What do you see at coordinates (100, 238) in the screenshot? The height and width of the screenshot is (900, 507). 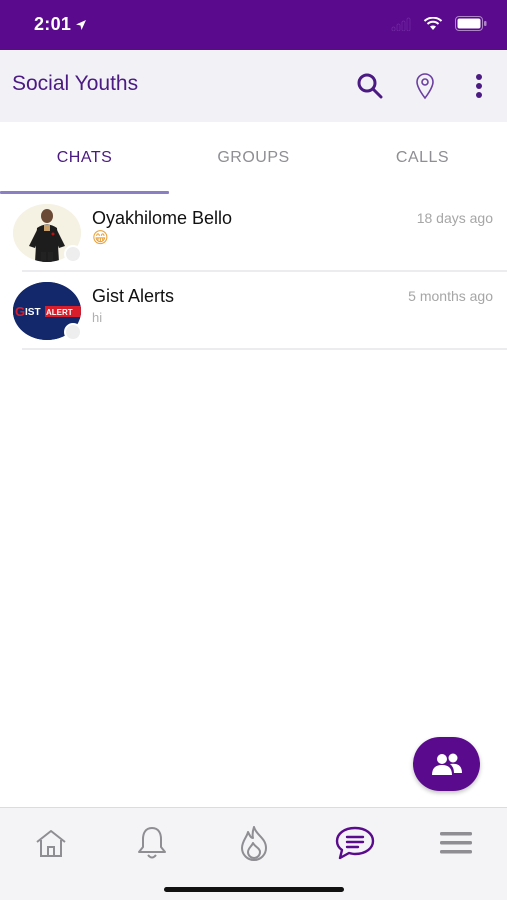 I see `chat-preview: 😁` at bounding box center [100, 238].